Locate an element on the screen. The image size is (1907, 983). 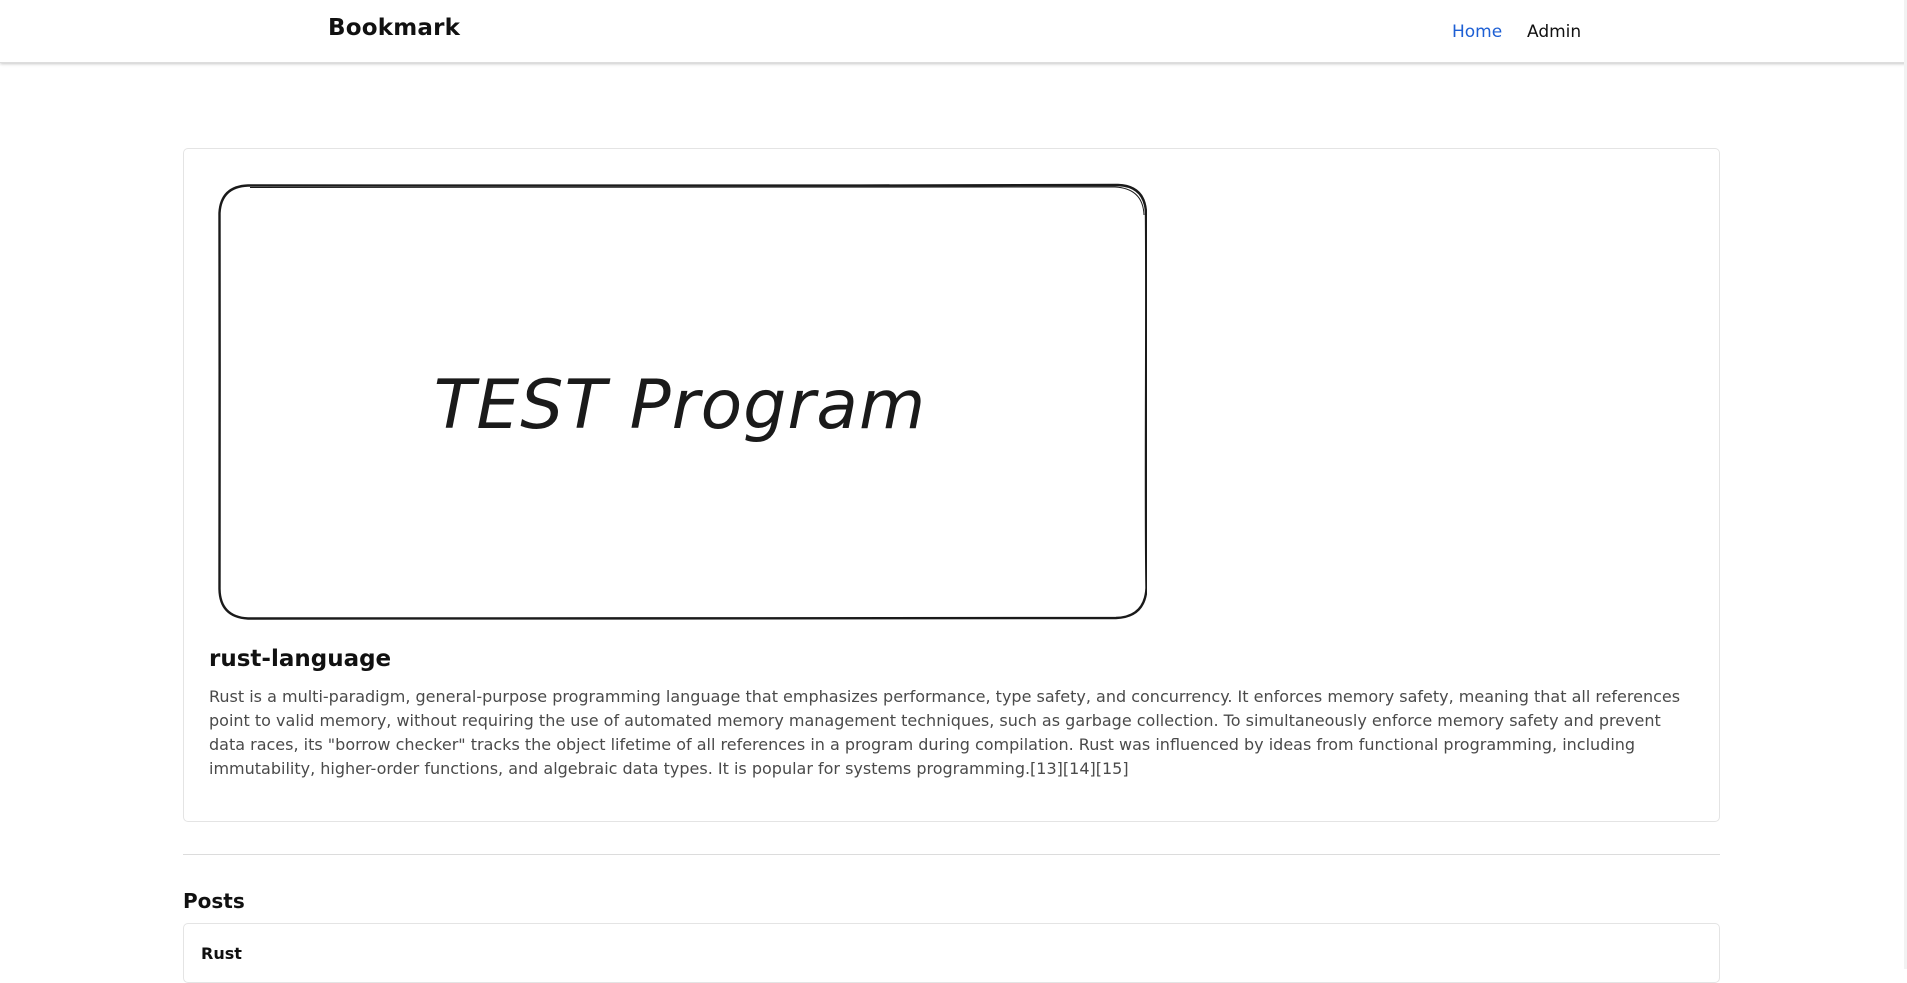
post-title: Rust is located at coordinates (221, 953).